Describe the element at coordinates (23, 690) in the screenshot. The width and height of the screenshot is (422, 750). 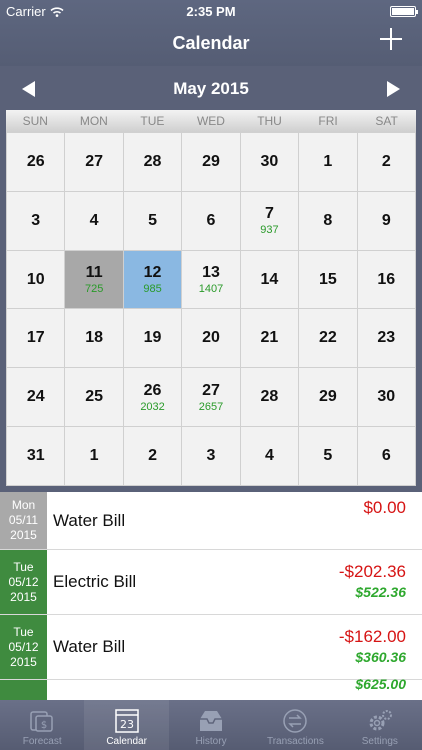
I see `transaction-date: Tue` at that location.